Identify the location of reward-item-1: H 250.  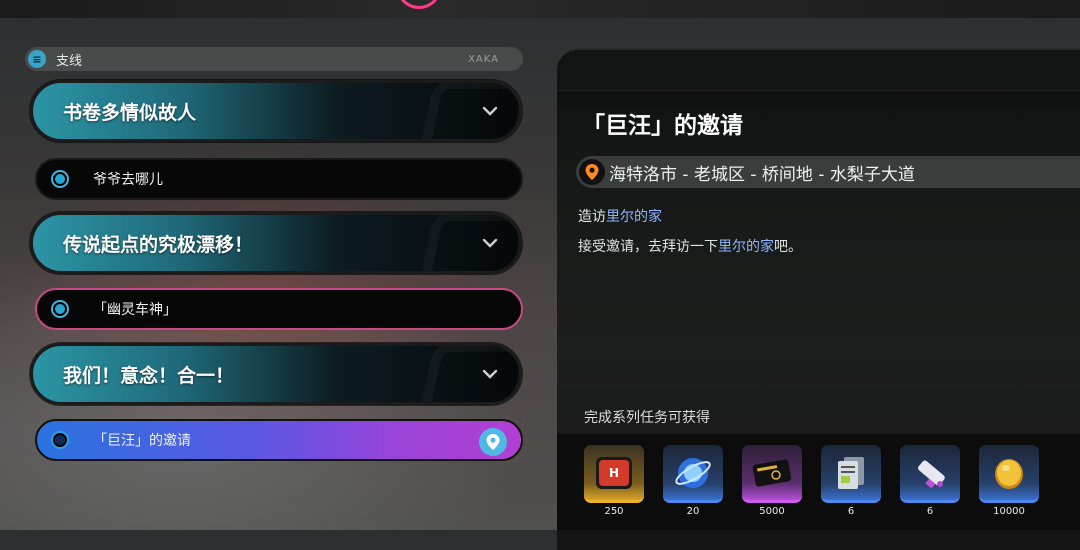
(614, 481).